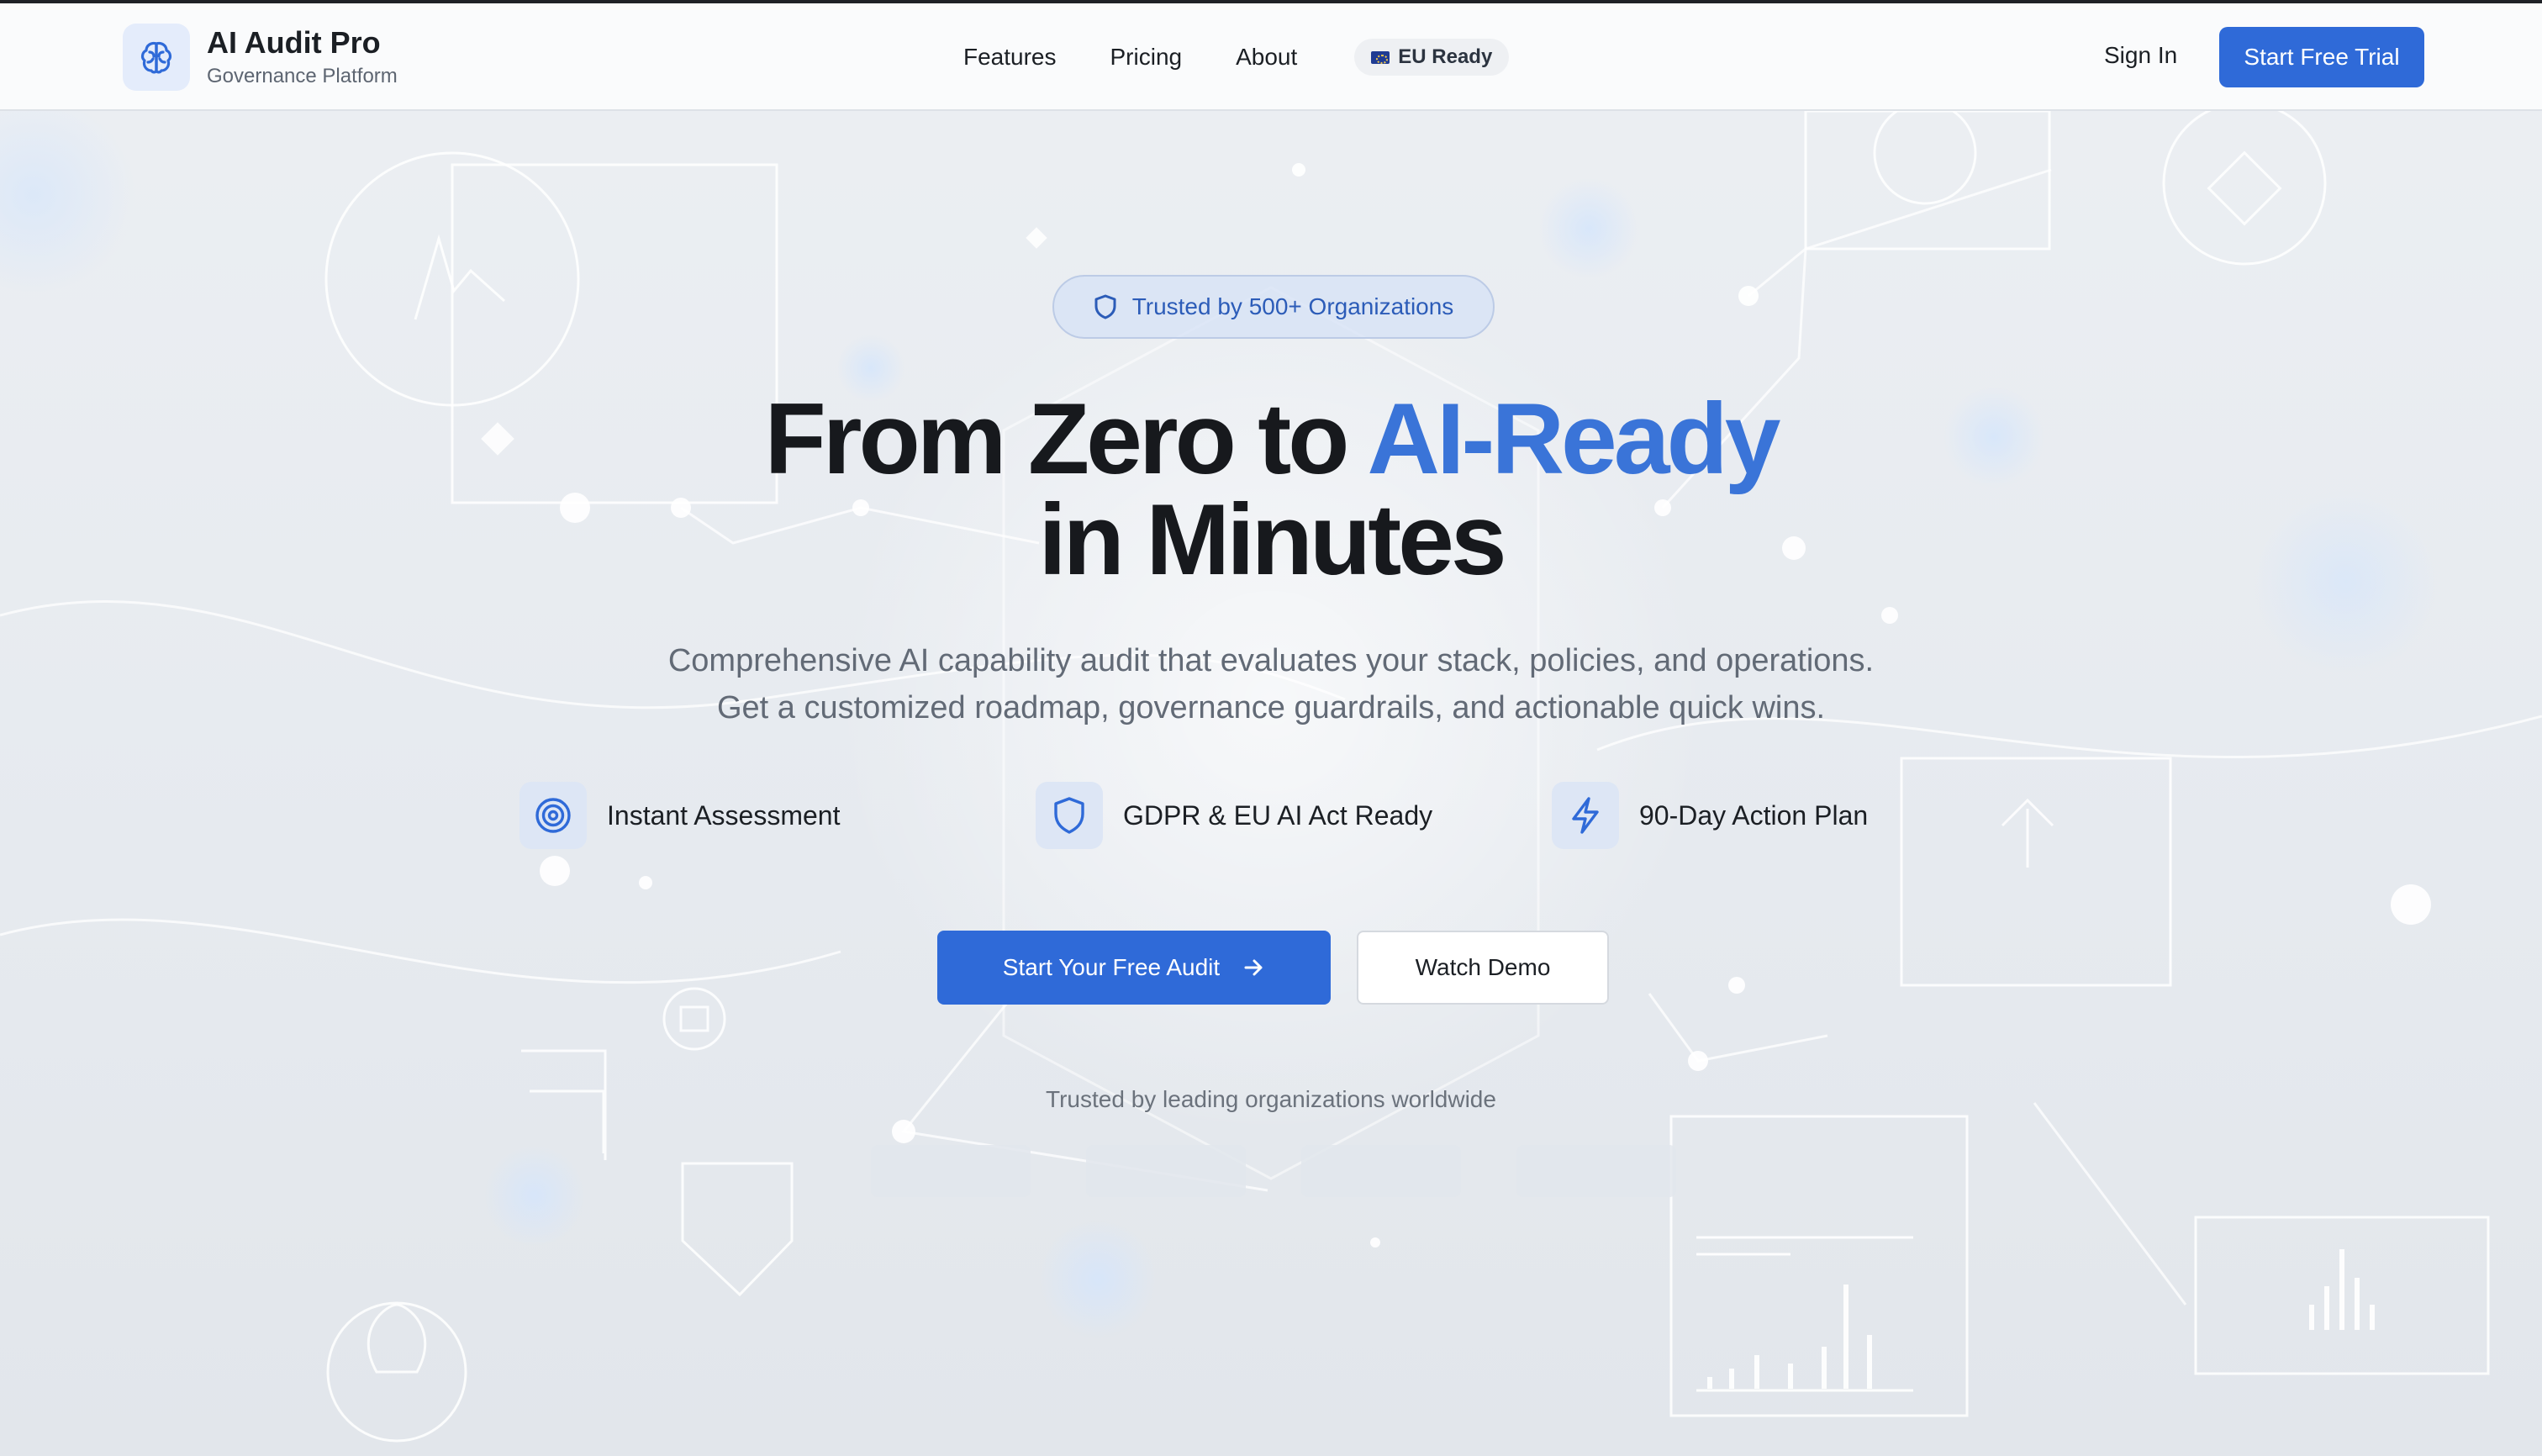  Describe the element at coordinates (1754, 815) in the screenshot. I see `feature-label: 90-Day Action Plan` at that location.